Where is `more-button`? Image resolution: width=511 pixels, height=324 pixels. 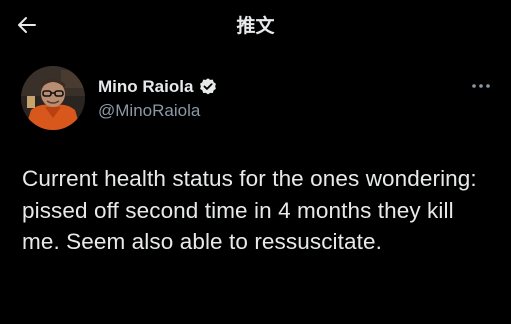
more-button is located at coordinates (481, 86).